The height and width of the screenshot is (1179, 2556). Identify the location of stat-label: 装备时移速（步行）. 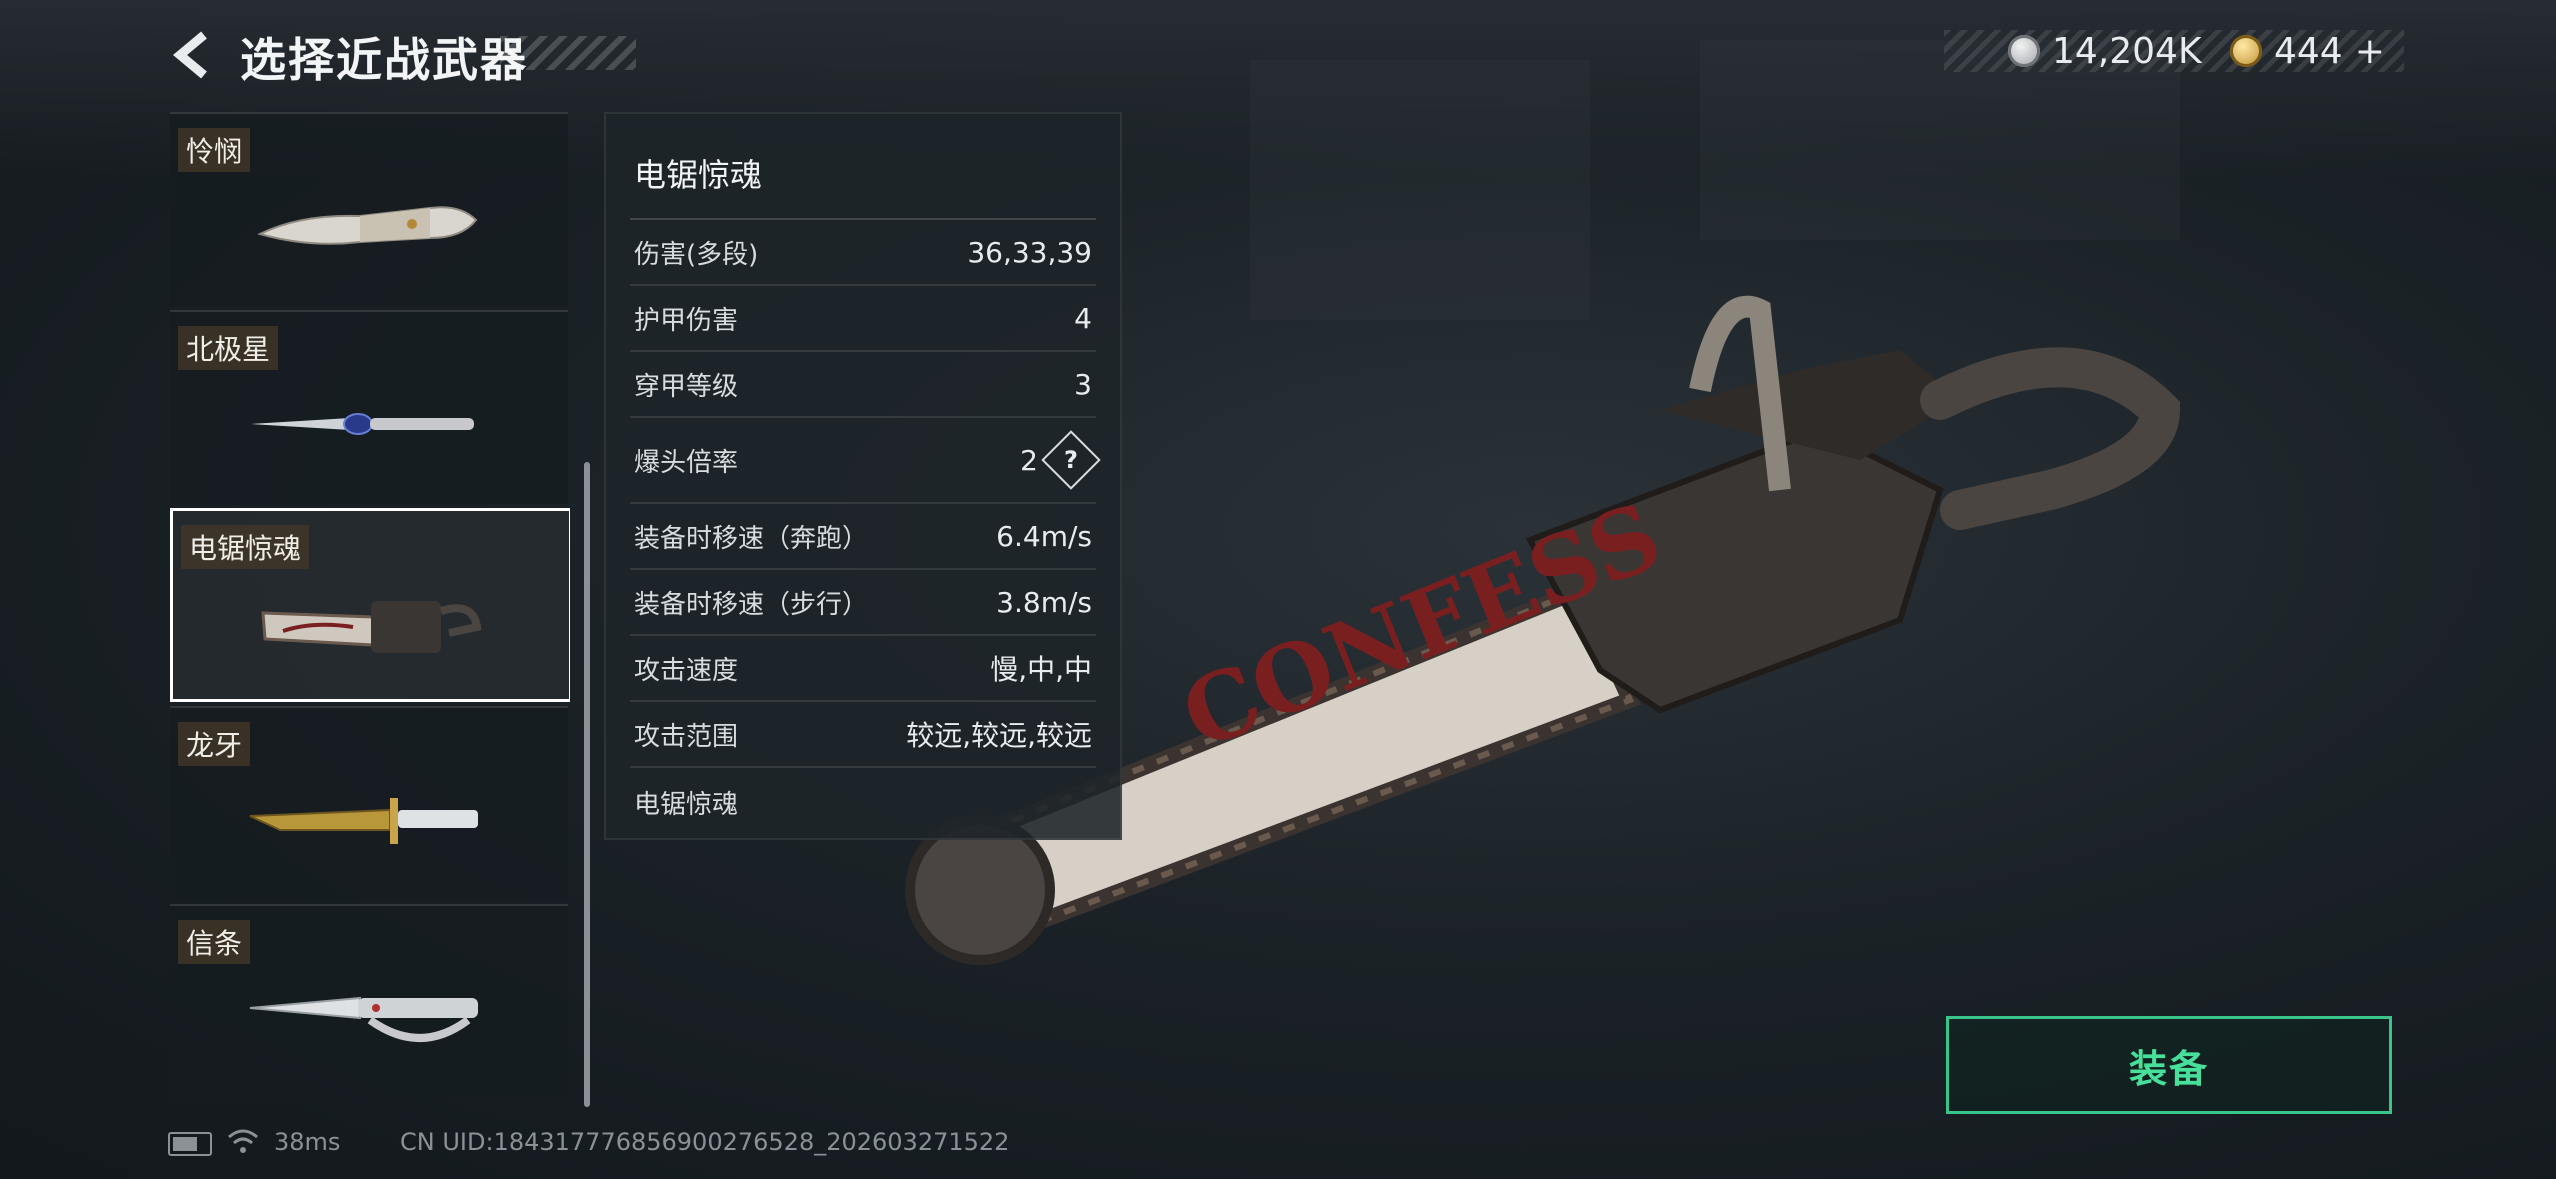
(751, 604).